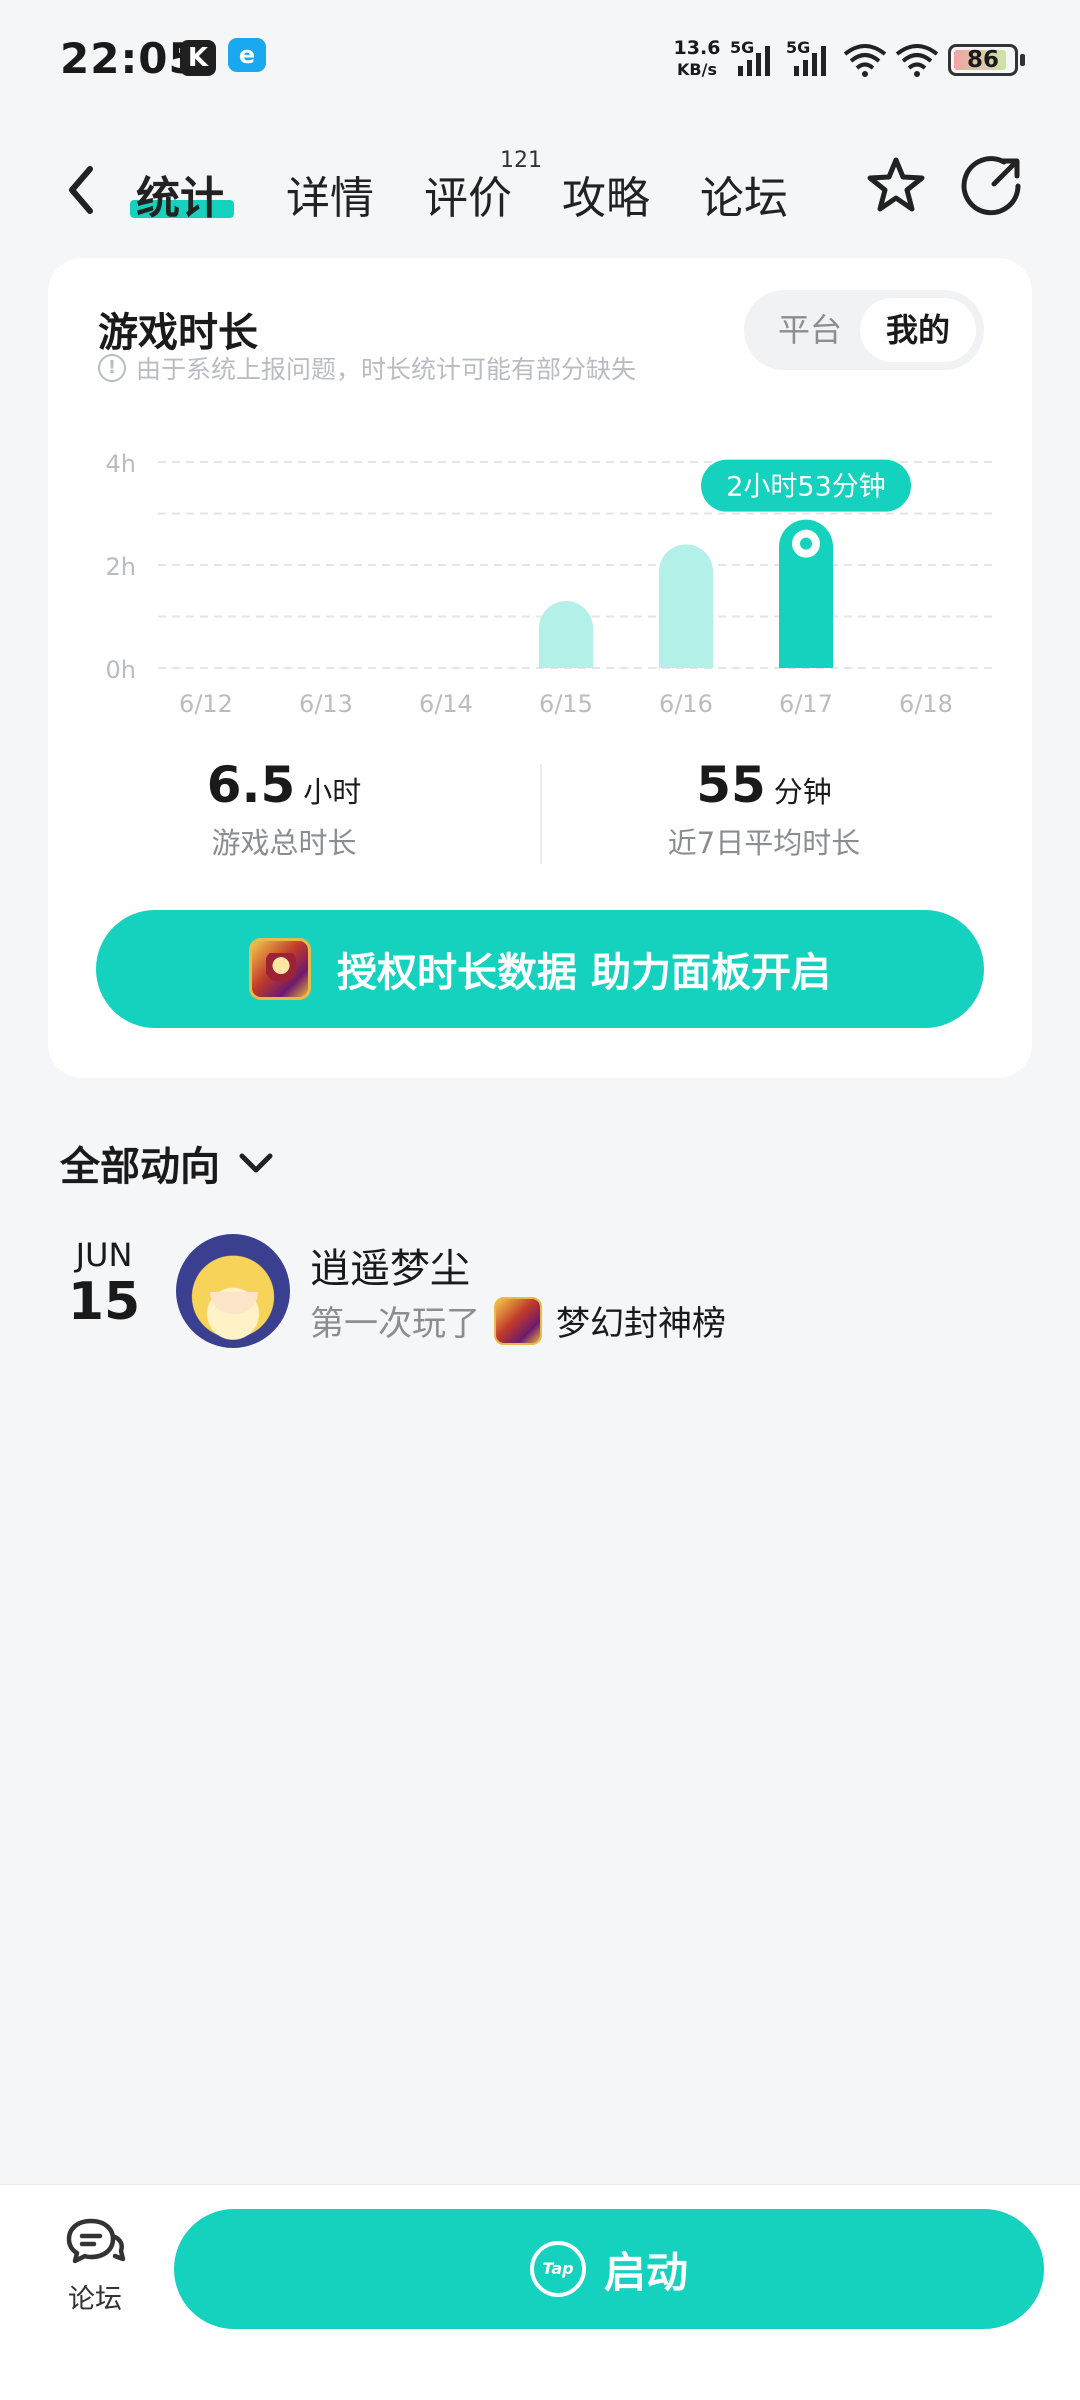  Describe the element at coordinates (284, 843) in the screenshot. I see `total-playtime-label: 游戏总时长` at that location.